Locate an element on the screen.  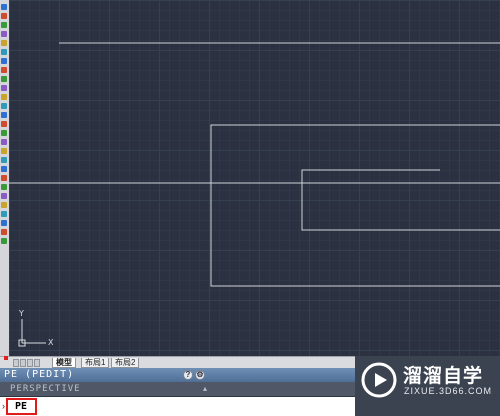
watermark-url: ZIXUE.3D66.COM is located at coordinates (448, 391).